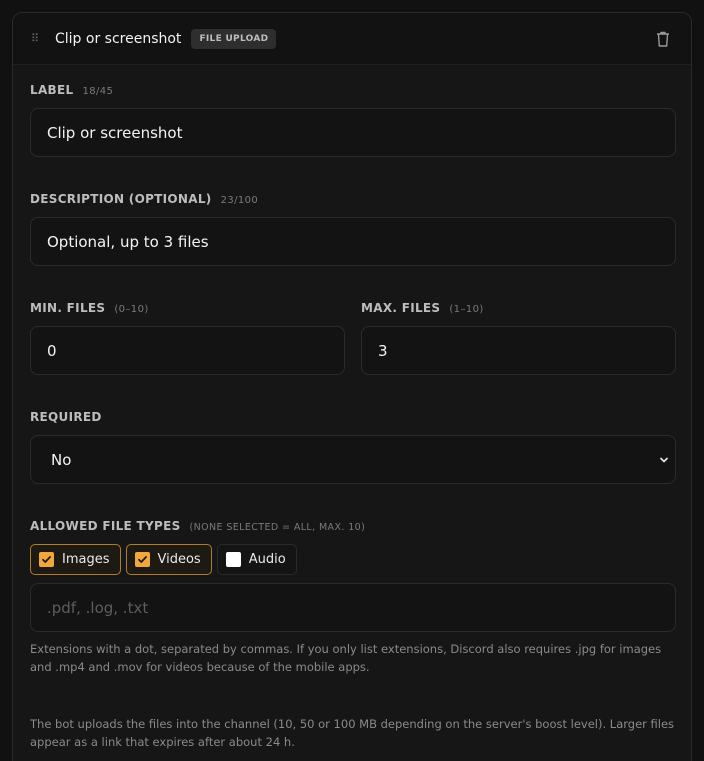 The height and width of the screenshot is (761, 704). I want to click on file-type-audio-chip: Audio, so click(256, 559).